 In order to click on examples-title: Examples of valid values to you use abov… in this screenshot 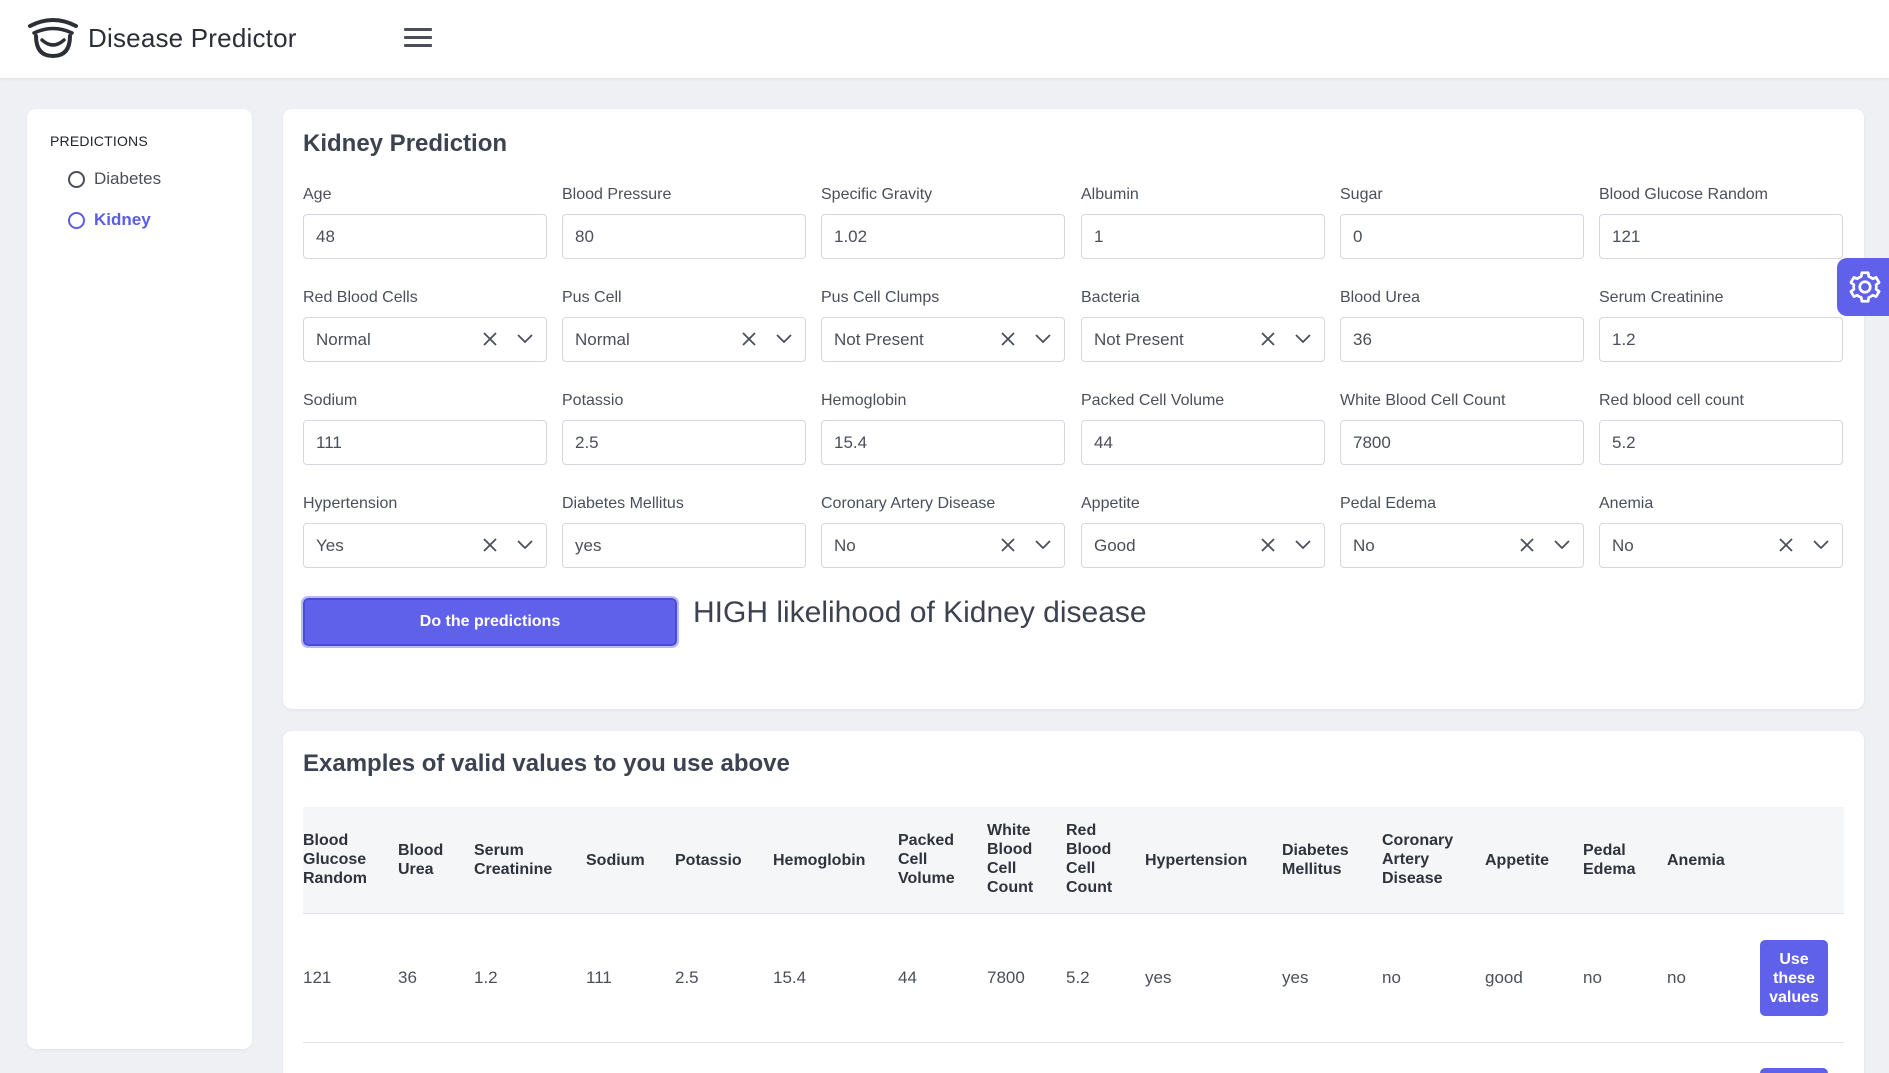, I will do `click(546, 763)`.